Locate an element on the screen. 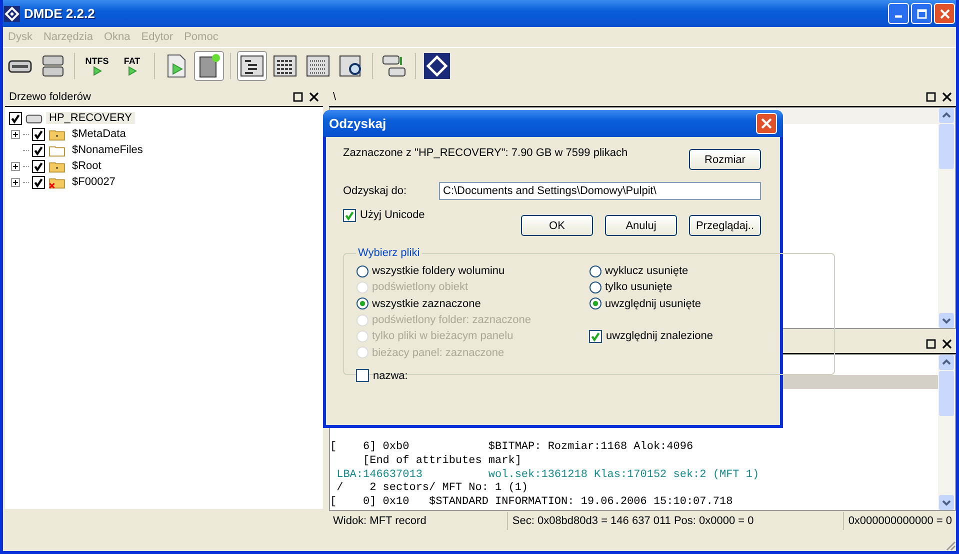  minimize-icon is located at coordinates (898, 16).